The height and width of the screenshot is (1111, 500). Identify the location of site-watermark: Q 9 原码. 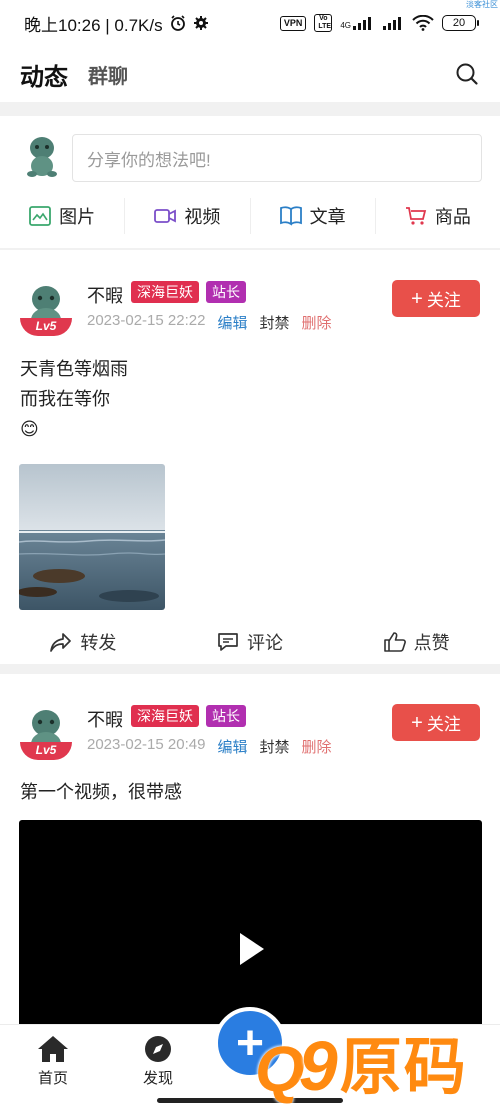
(361, 1061).